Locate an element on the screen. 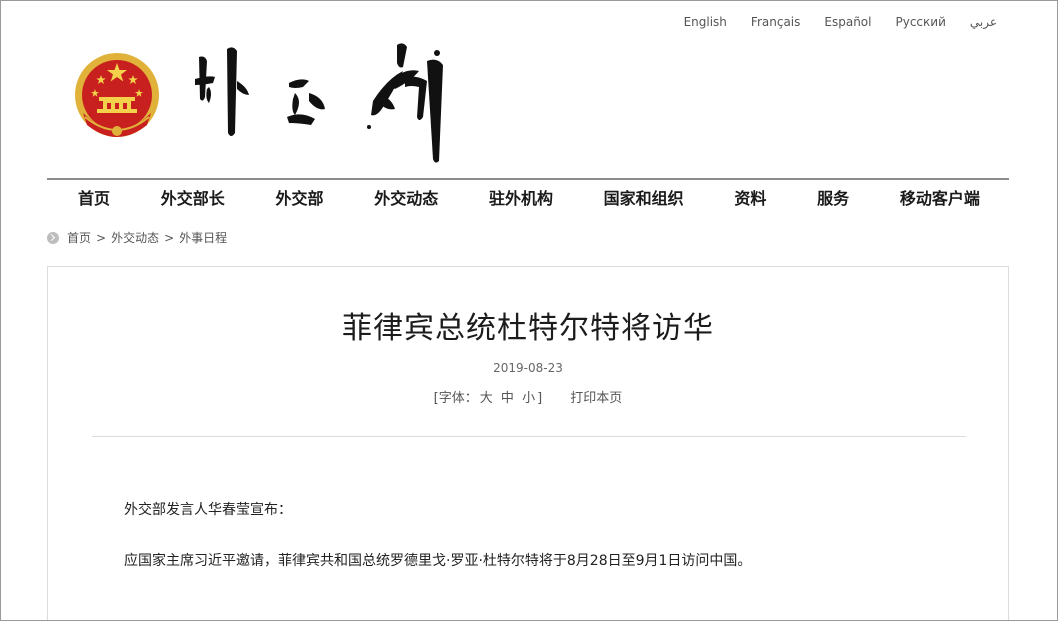 Image resolution: width=1058 pixels, height=621 pixels. chevron-right-icon is located at coordinates (53, 237).